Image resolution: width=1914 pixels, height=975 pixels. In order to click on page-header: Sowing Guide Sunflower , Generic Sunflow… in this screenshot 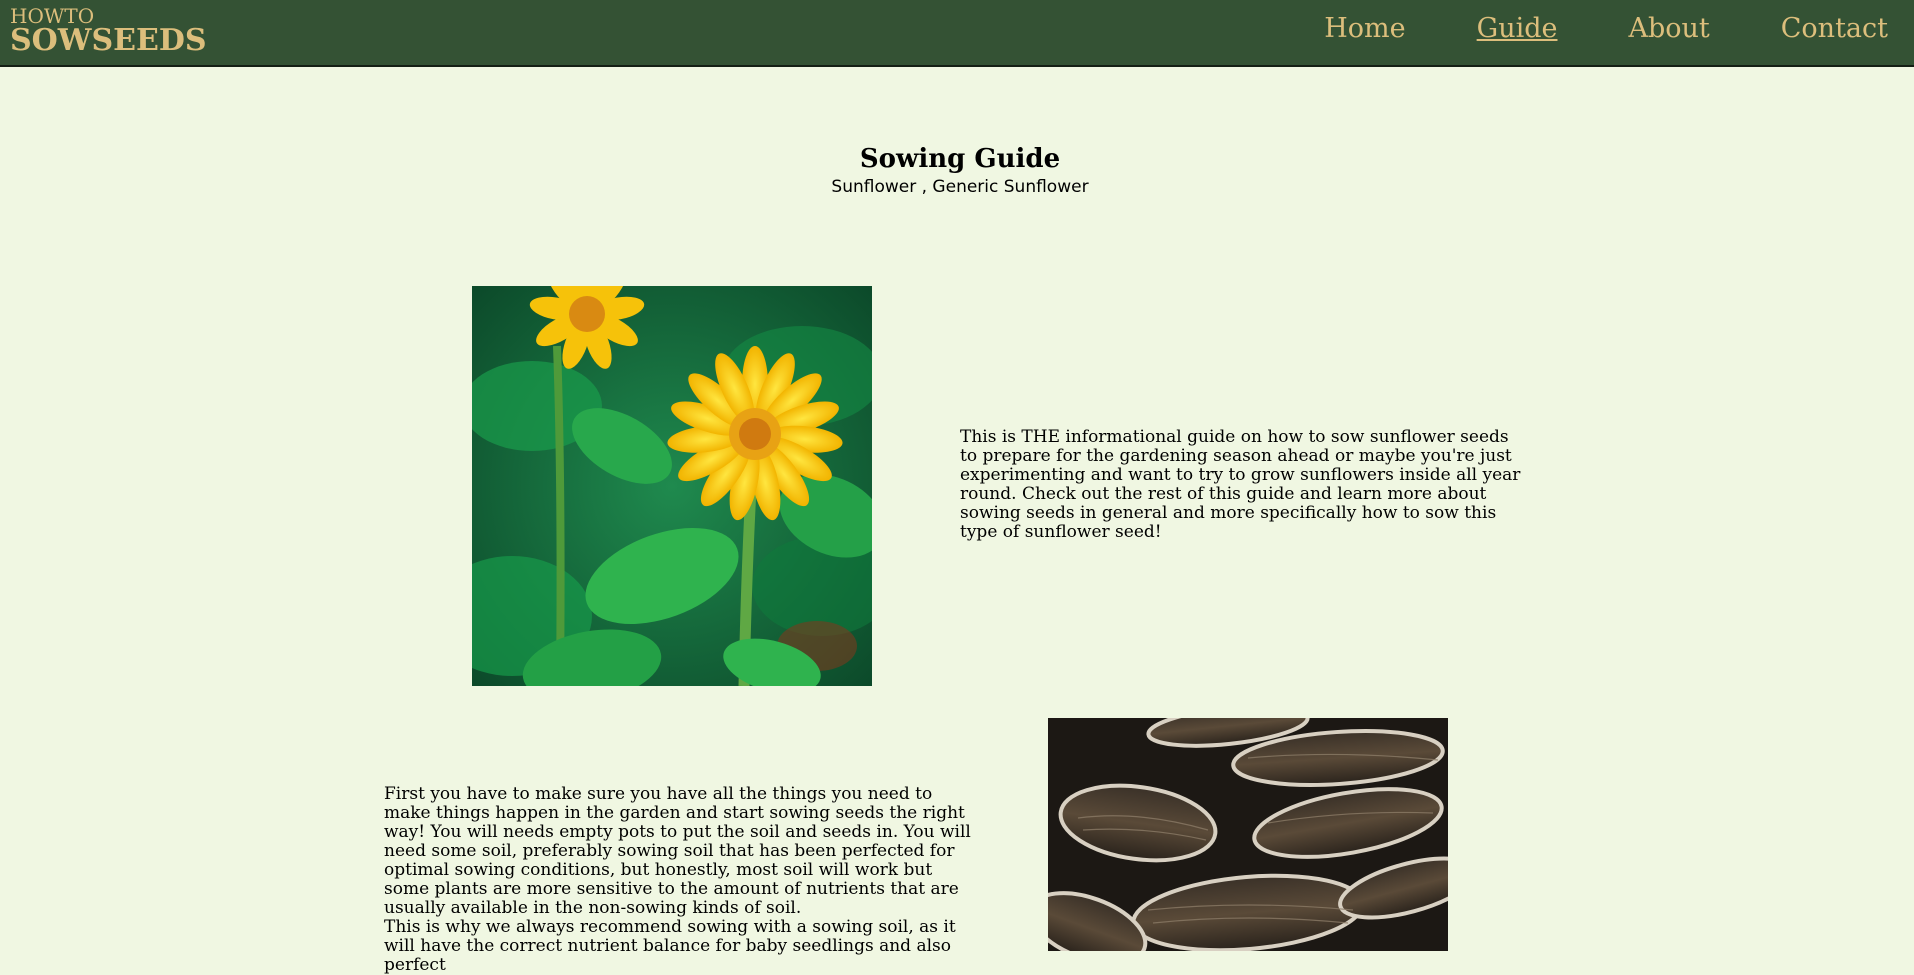, I will do `click(957, 170)`.